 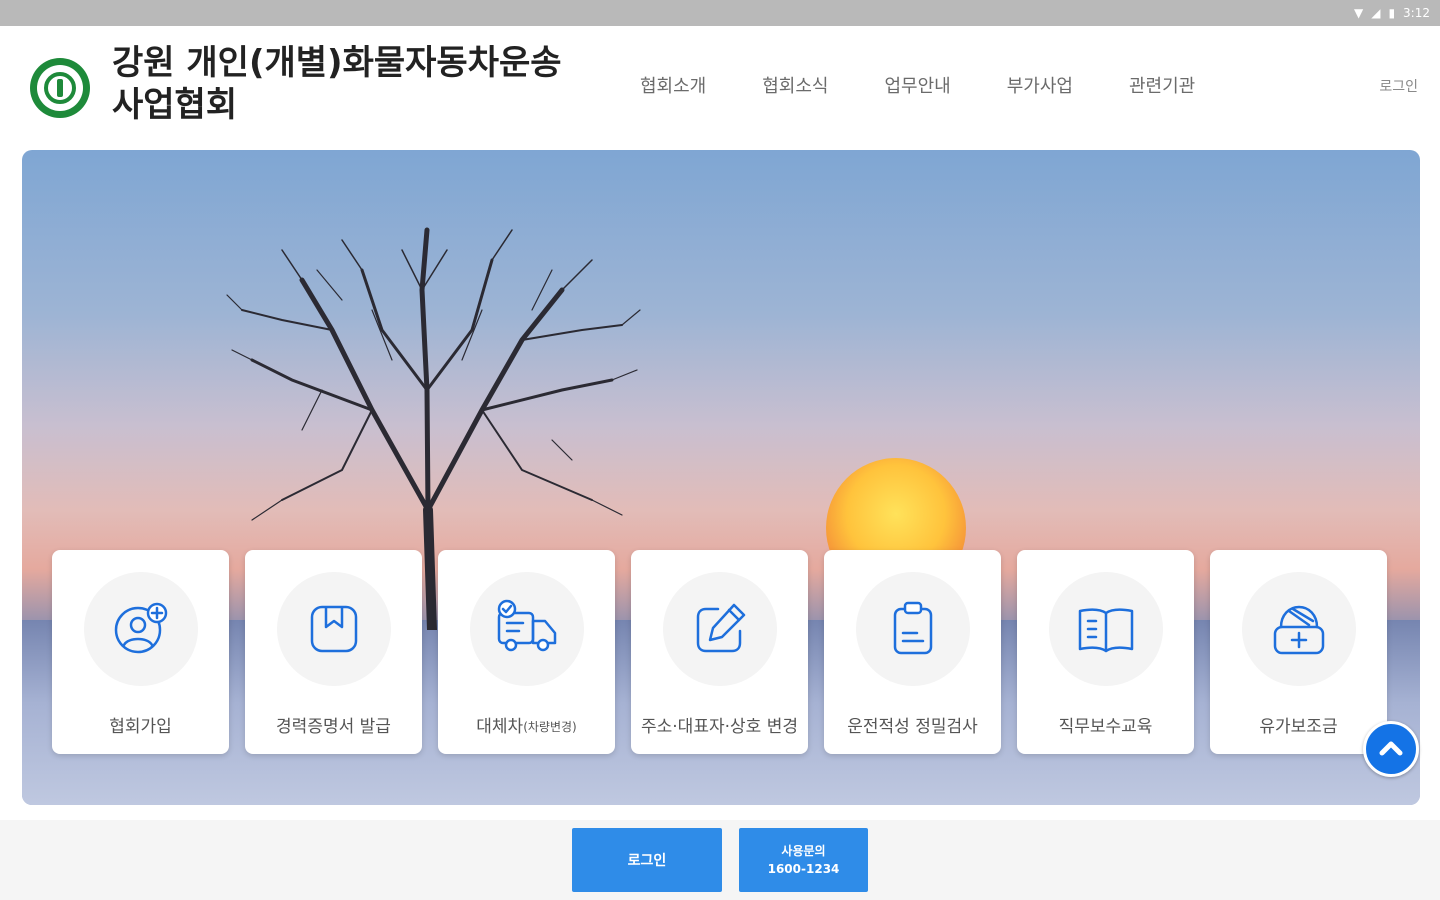 What do you see at coordinates (803, 860) in the screenshot?
I see `inquiry-button: 사용문의 1600-1234` at bounding box center [803, 860].